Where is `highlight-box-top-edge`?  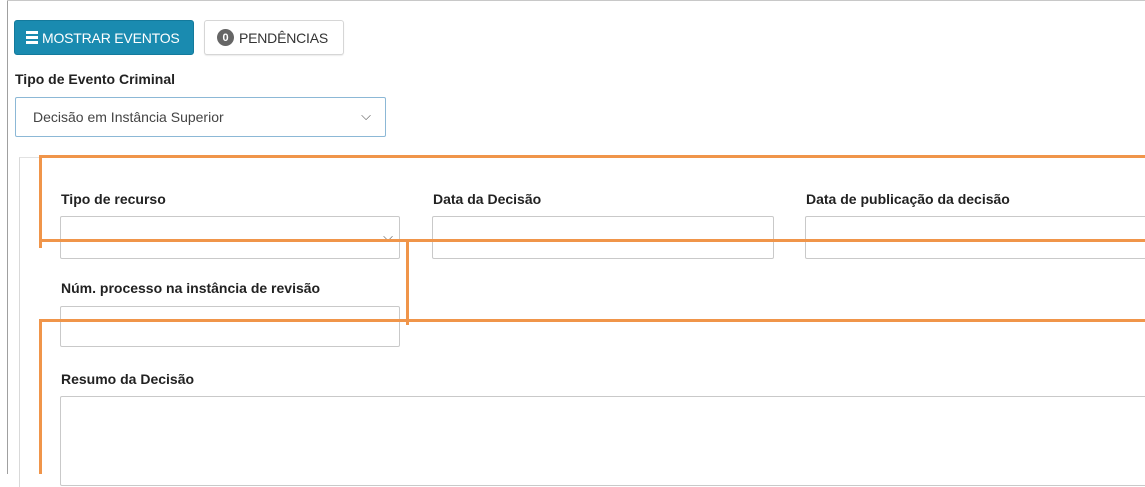
highlight-box-top-edge is located at coordinates (592, 156).